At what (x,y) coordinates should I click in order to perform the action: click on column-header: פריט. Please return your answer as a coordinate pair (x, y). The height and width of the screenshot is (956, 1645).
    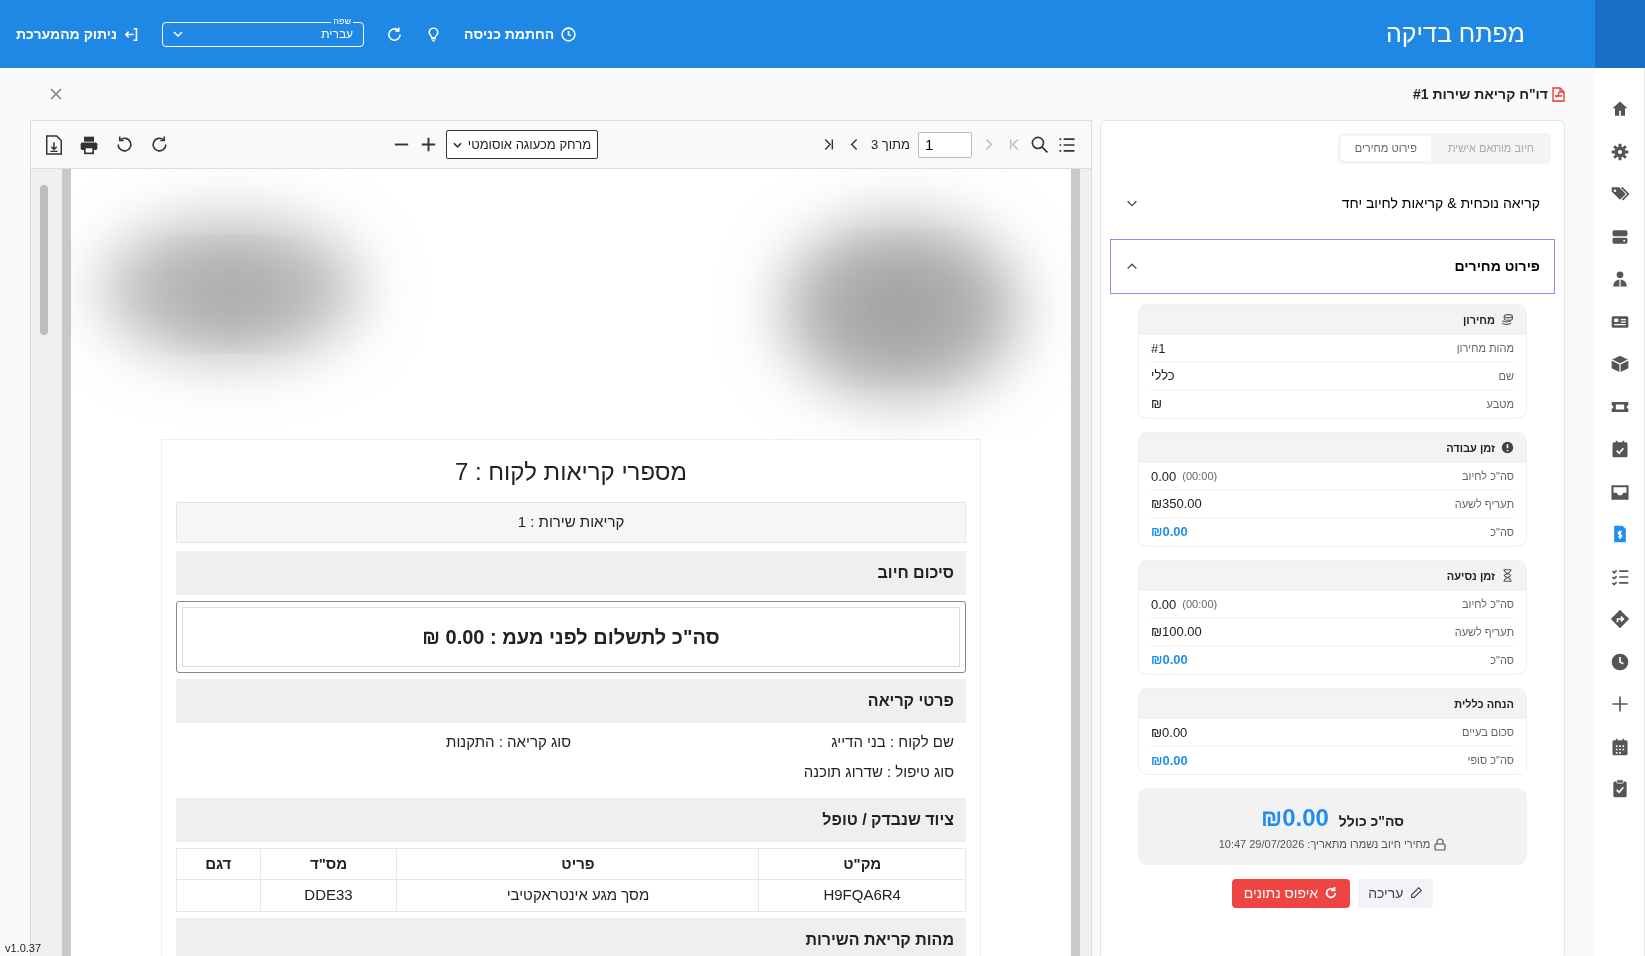
    Looking at the image, I should click on (578, 864).